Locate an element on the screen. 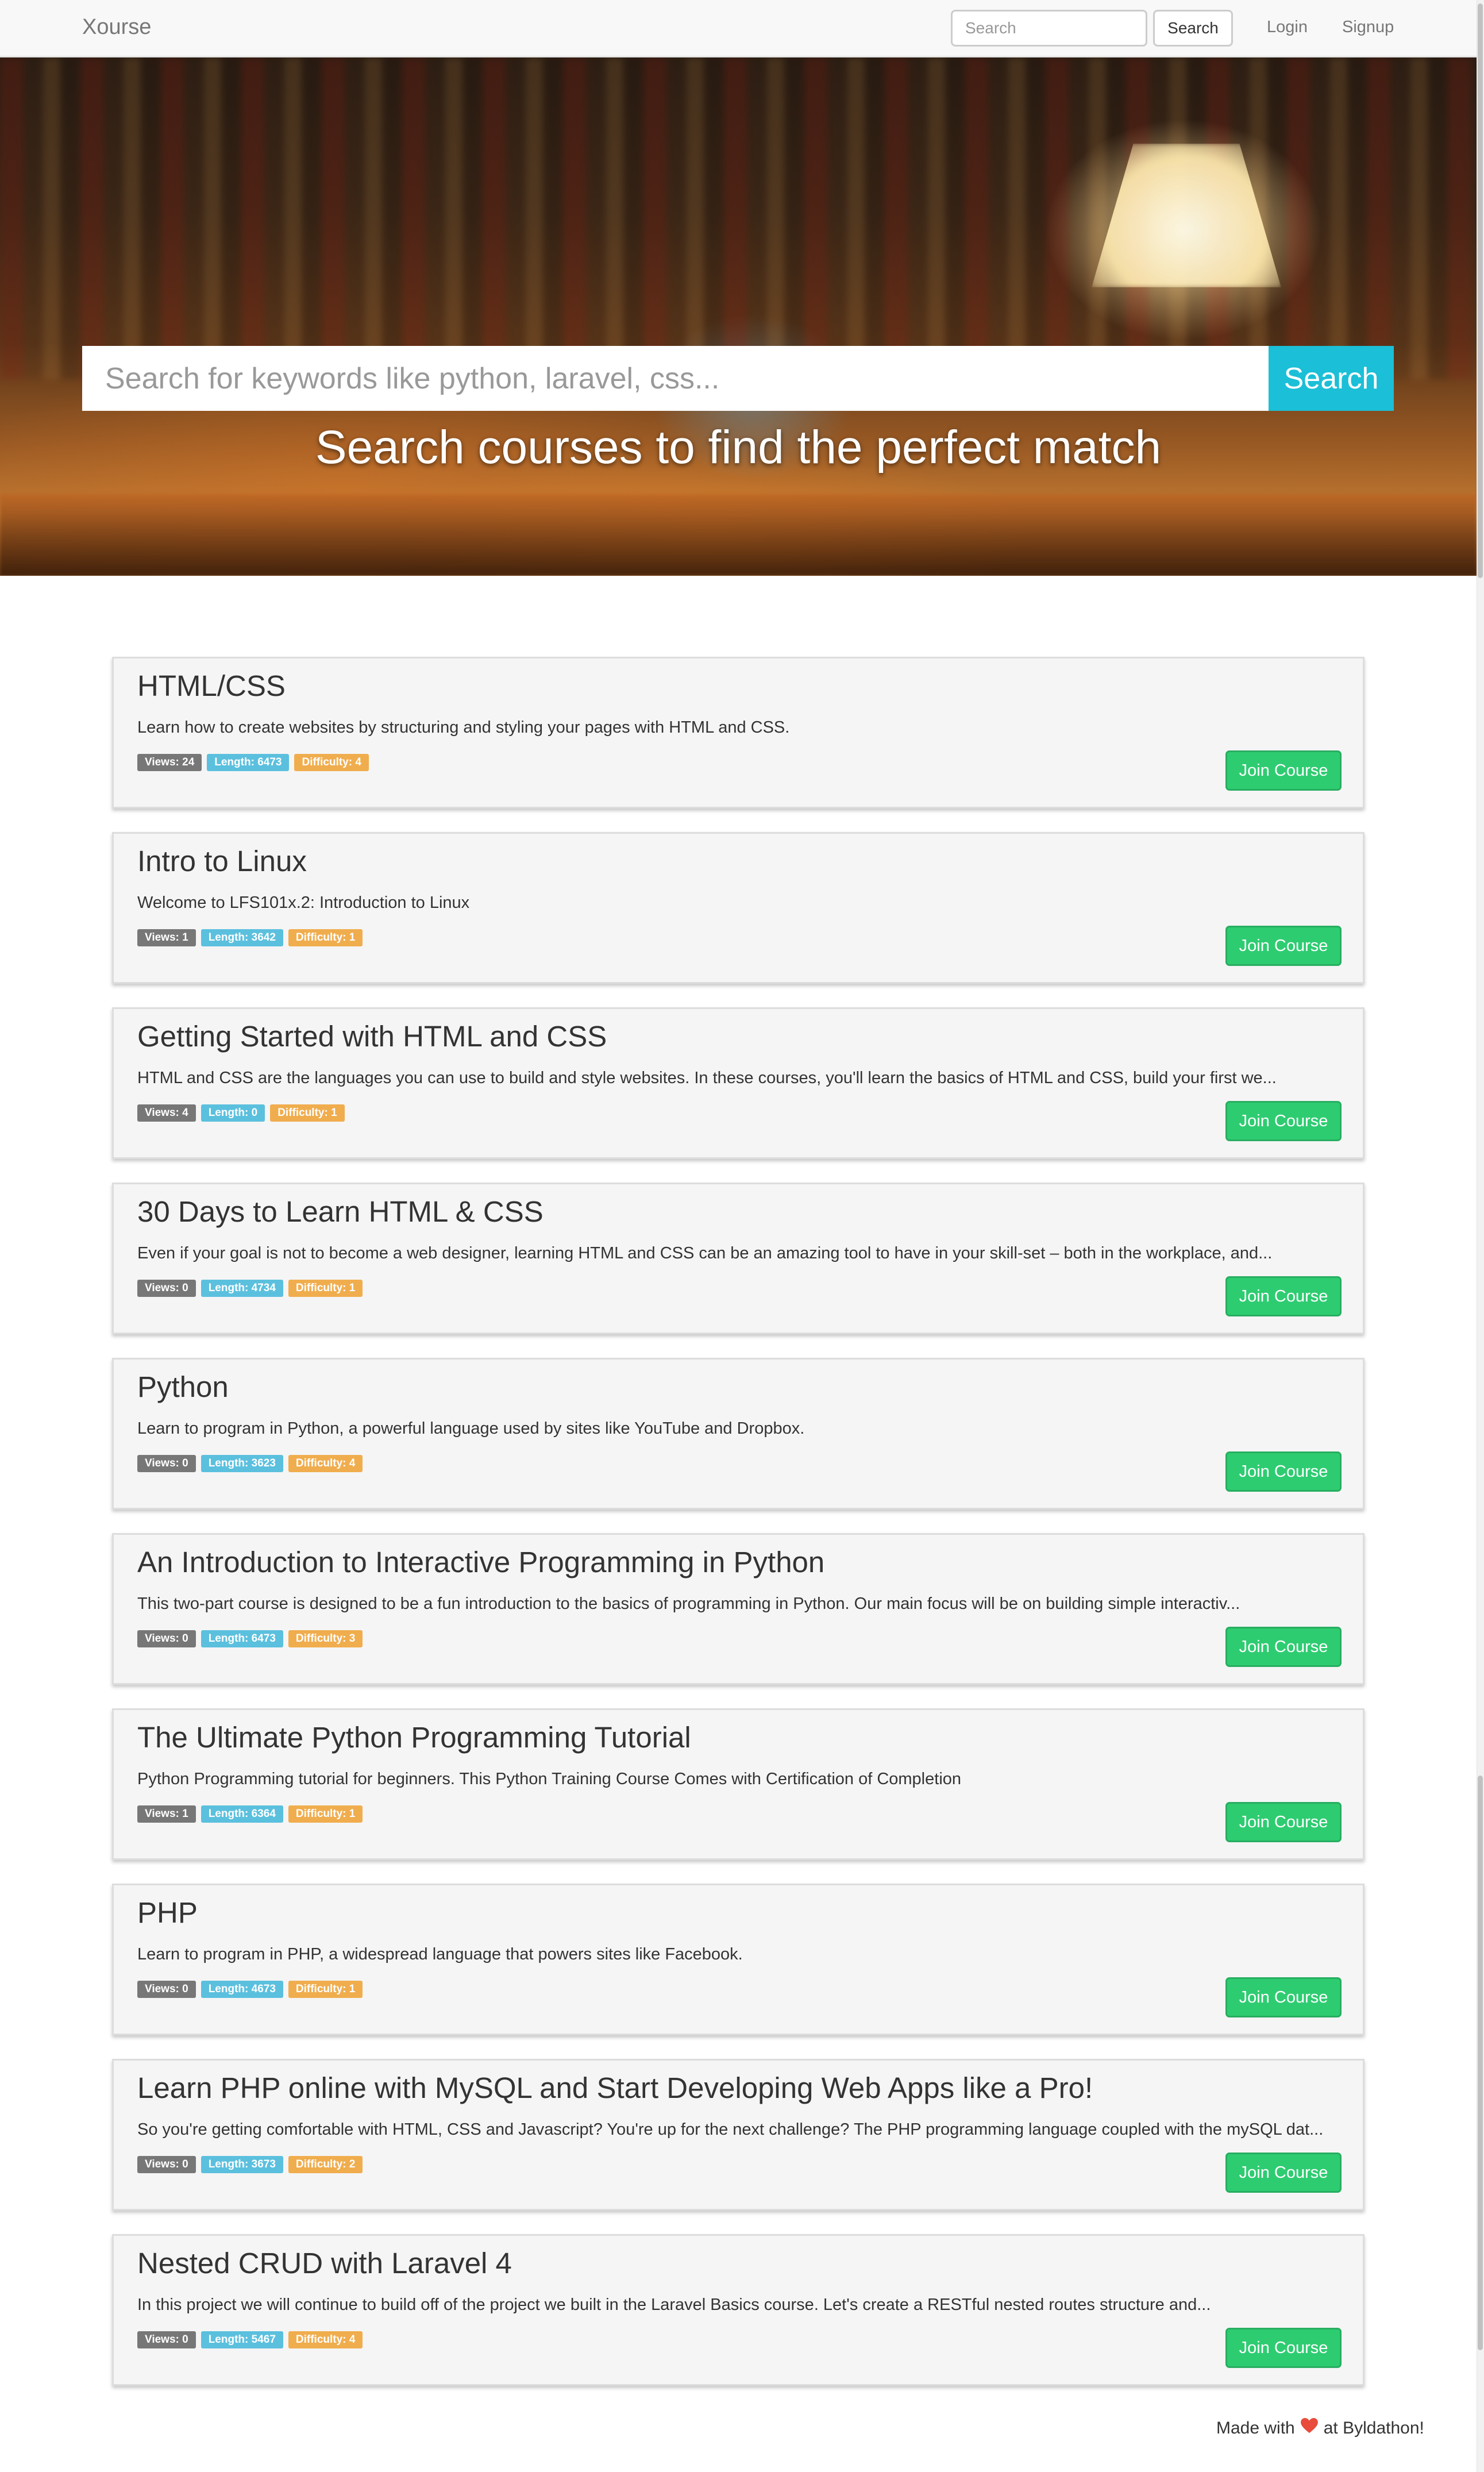 The image size is (1484, 2472). login-link: Login is located at coordinates (1287, 27).